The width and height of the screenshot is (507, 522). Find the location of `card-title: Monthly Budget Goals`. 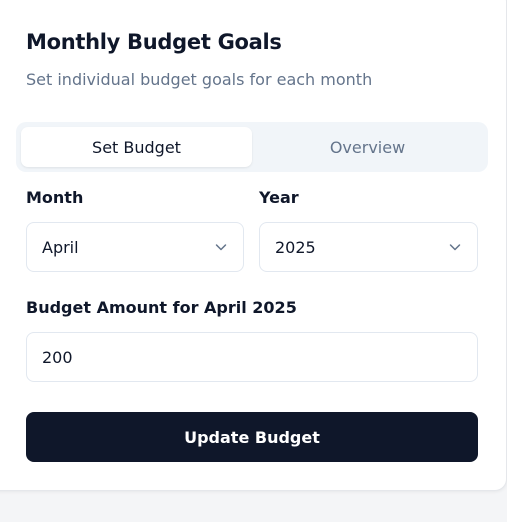

card-title: Monthly Budget Goals is located at coordinates (154, 42).